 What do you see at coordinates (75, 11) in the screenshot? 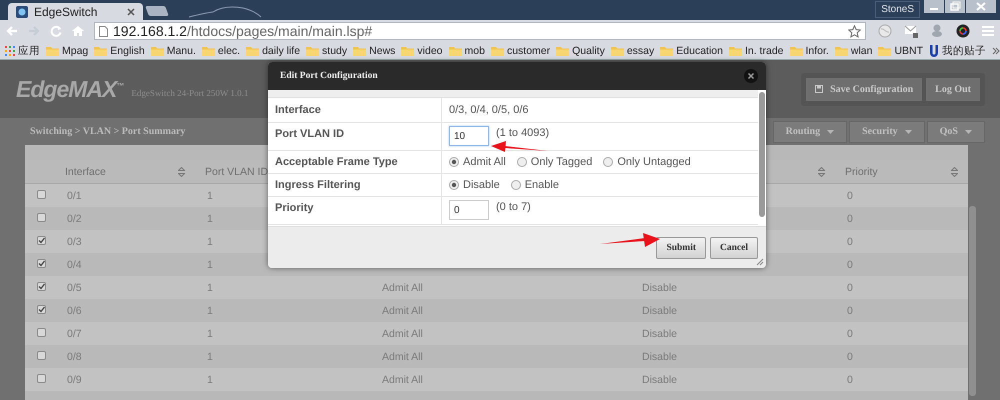
I see `browser-tab: EdgeSwitch` at bounding box center [75, 11].